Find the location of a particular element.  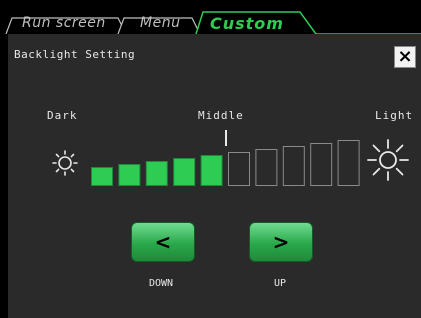

close-button: × is located at coordinates (405, 57).